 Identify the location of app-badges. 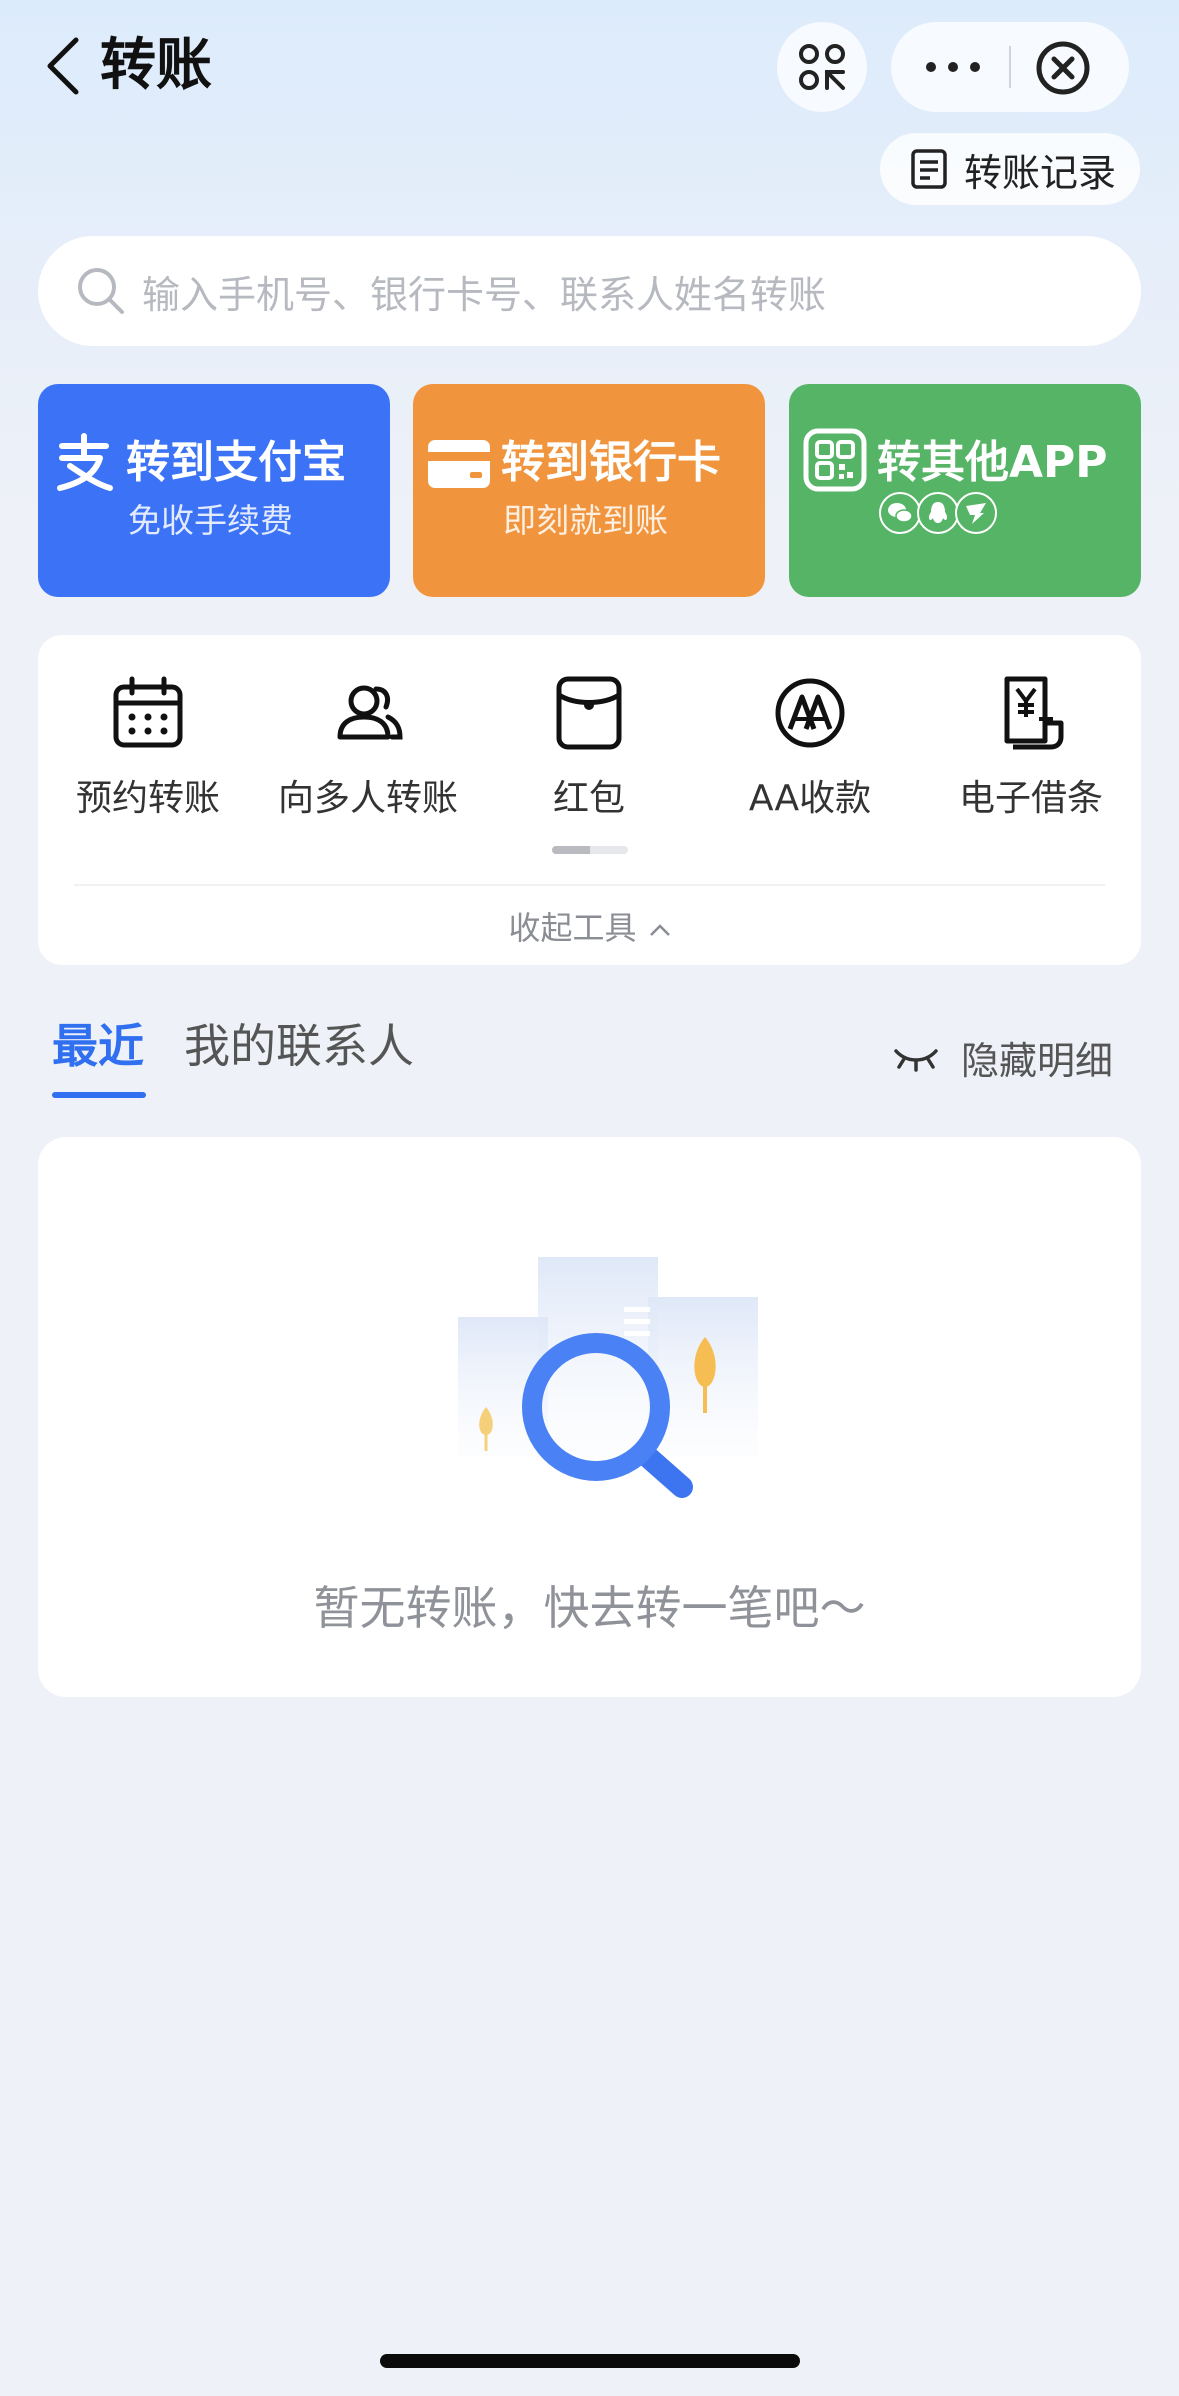
(938, 513).